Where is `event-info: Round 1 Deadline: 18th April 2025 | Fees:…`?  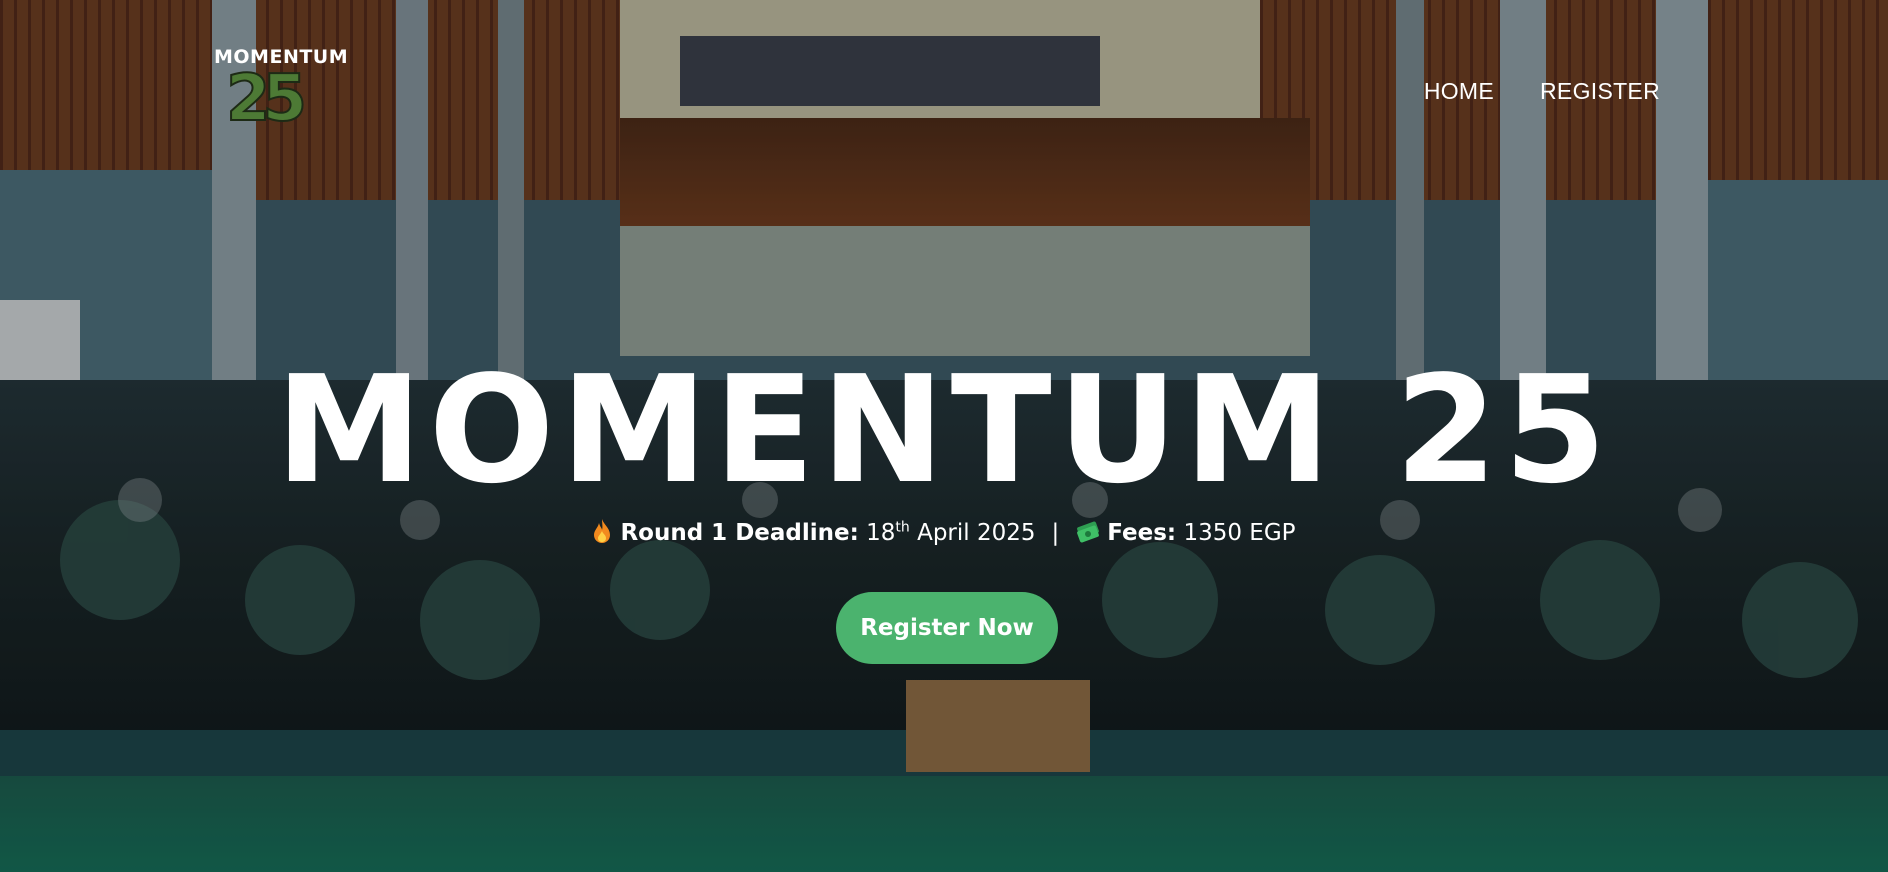 event-info: Round 1 Deadline: 18th April 2025 | Fees:… is located at coordinates (944, 532).